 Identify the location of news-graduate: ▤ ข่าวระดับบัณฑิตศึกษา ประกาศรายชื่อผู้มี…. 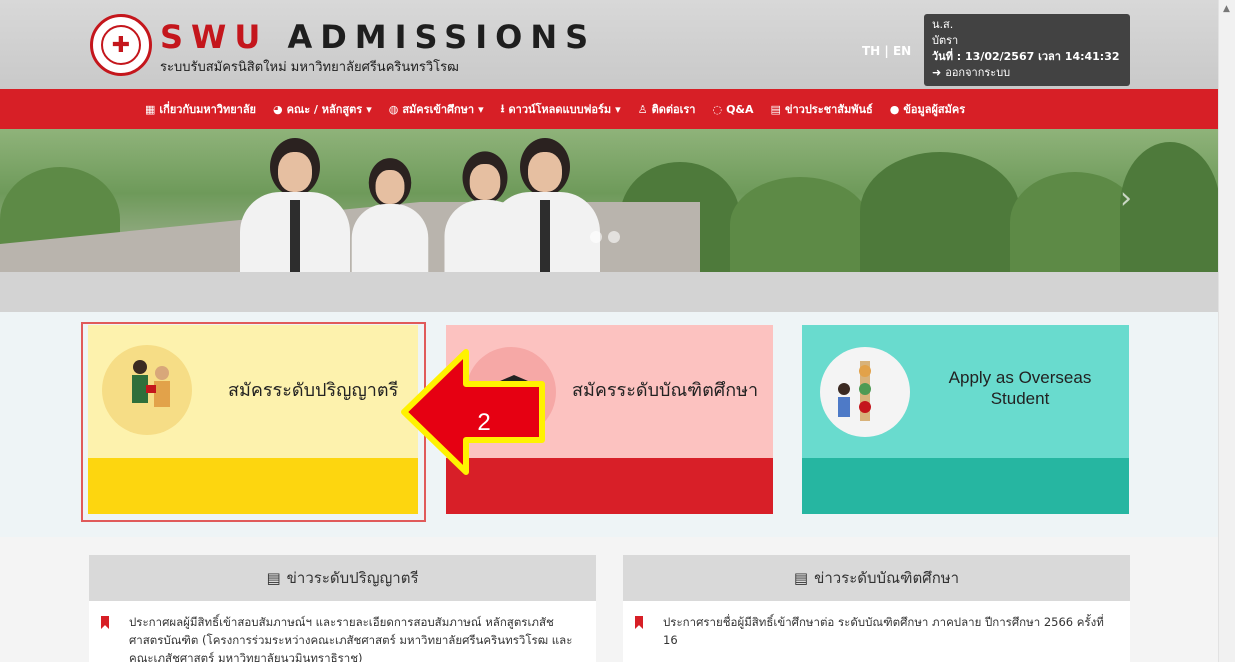
(876, 608).